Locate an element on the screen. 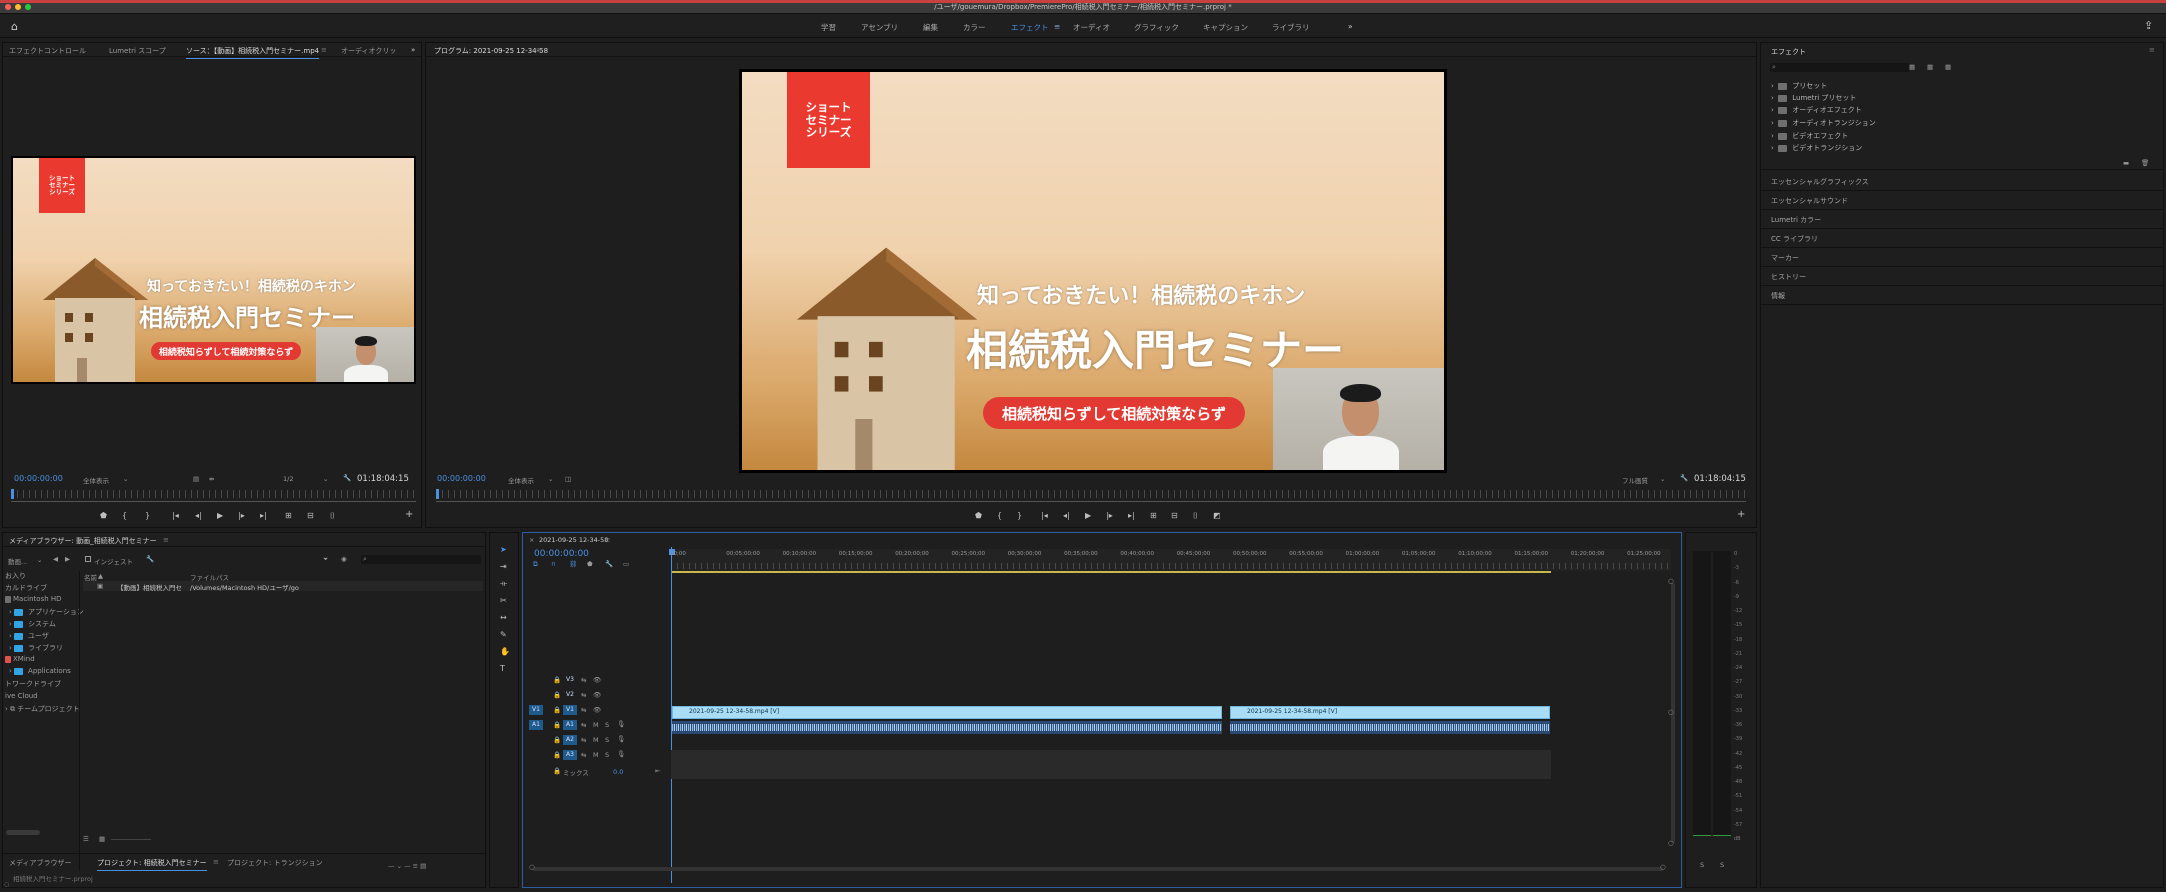 The height and width of the screenshot is (892, 2166). pen-tool-icon: ✎ is located at coordinates (503, 634).